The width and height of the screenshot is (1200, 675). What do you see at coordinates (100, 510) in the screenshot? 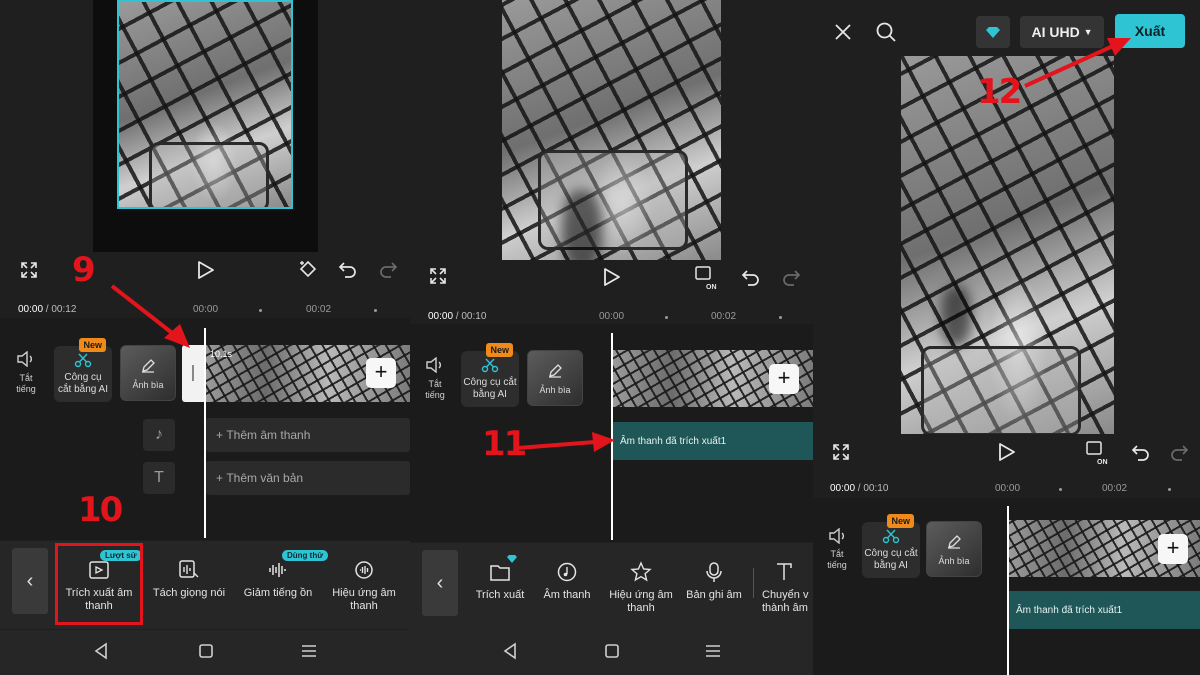
I see `step-number-10: 10` at bounding box center [100, 510].